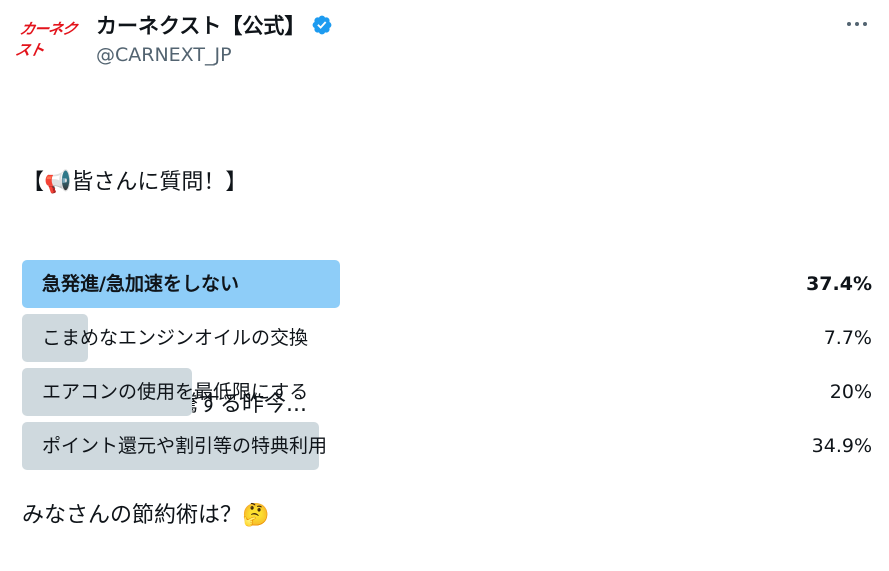 Image resolution: width=889 pixels, height=571 pixels. I want to click on verified-badge-icon, so click(322, 25).